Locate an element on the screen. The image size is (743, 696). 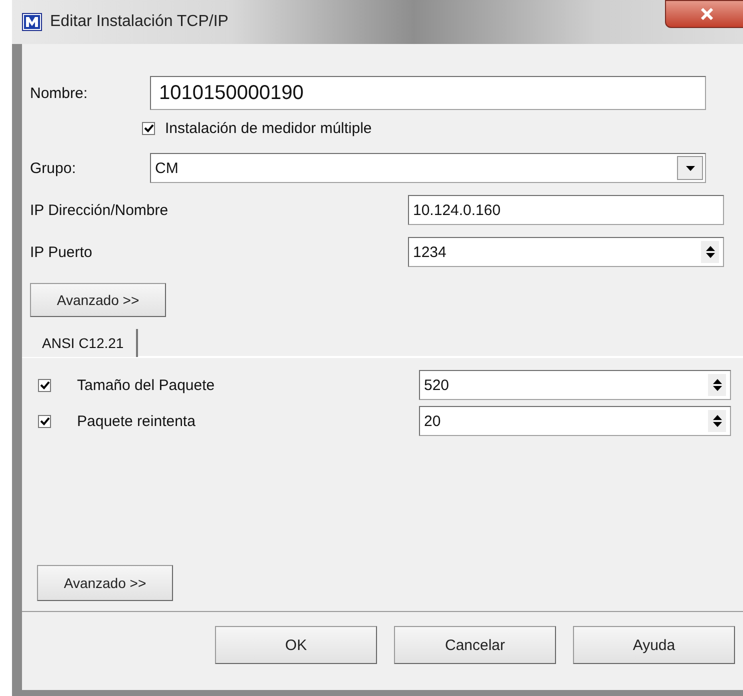
name-label: Nombre: is located at coordinates (59, 93).